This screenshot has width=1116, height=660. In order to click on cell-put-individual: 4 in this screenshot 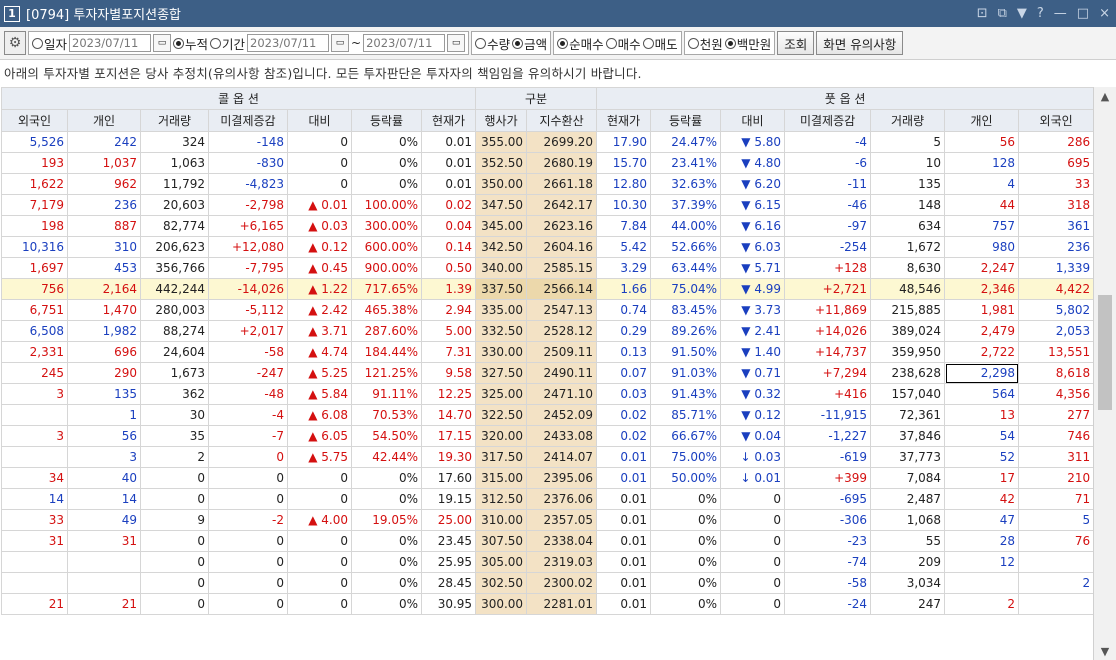, I will do `click(982, 184)`.